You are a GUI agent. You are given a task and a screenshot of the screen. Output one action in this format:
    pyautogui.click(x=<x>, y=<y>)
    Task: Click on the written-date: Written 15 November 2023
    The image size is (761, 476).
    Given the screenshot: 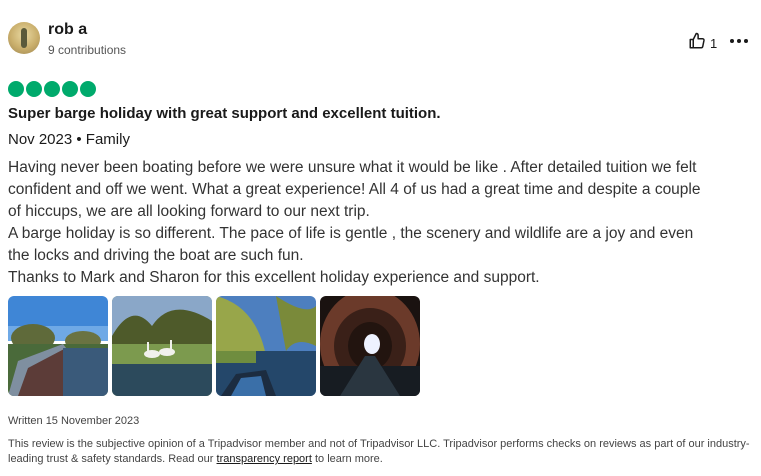 What is the action you would take?
    pyautogui.click(x=74, y=421)
    